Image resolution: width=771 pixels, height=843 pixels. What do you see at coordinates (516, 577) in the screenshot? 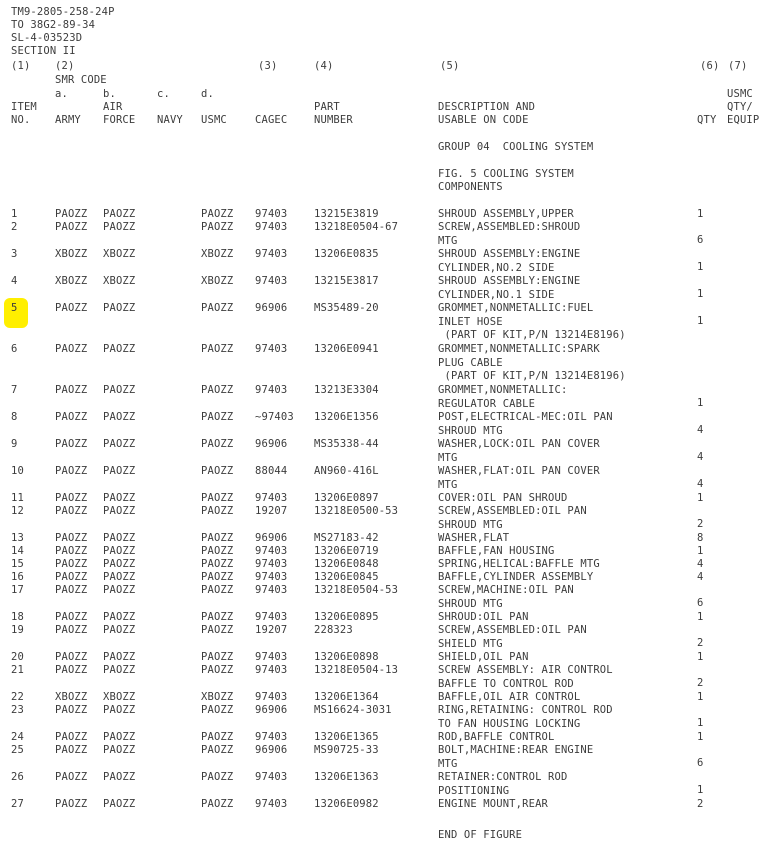
I see `description-line: BAFFLE,CYLINDER ASSEMBLY` at bounding box center [516, 577].